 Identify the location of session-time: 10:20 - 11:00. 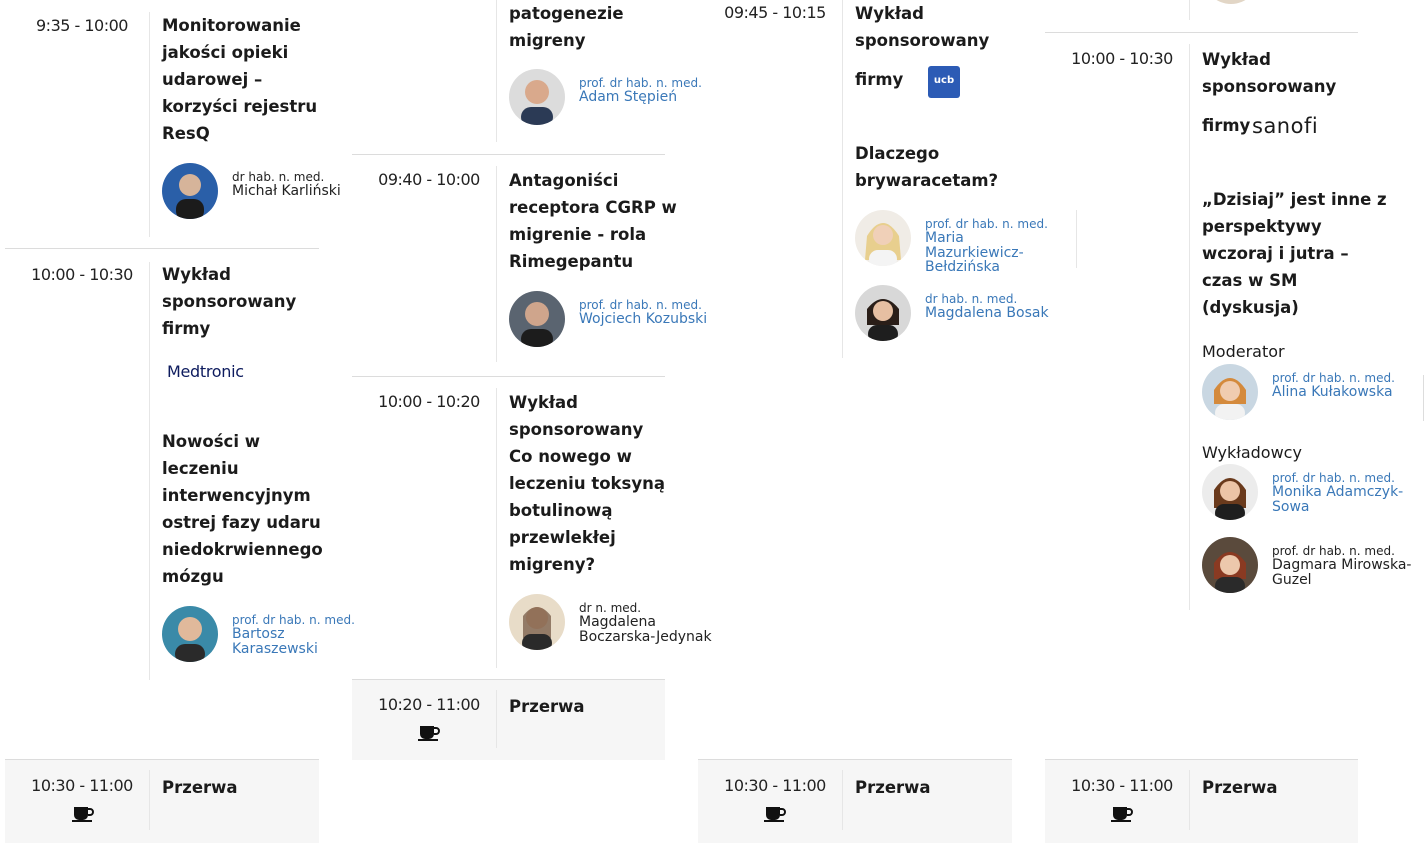
(429, 704).